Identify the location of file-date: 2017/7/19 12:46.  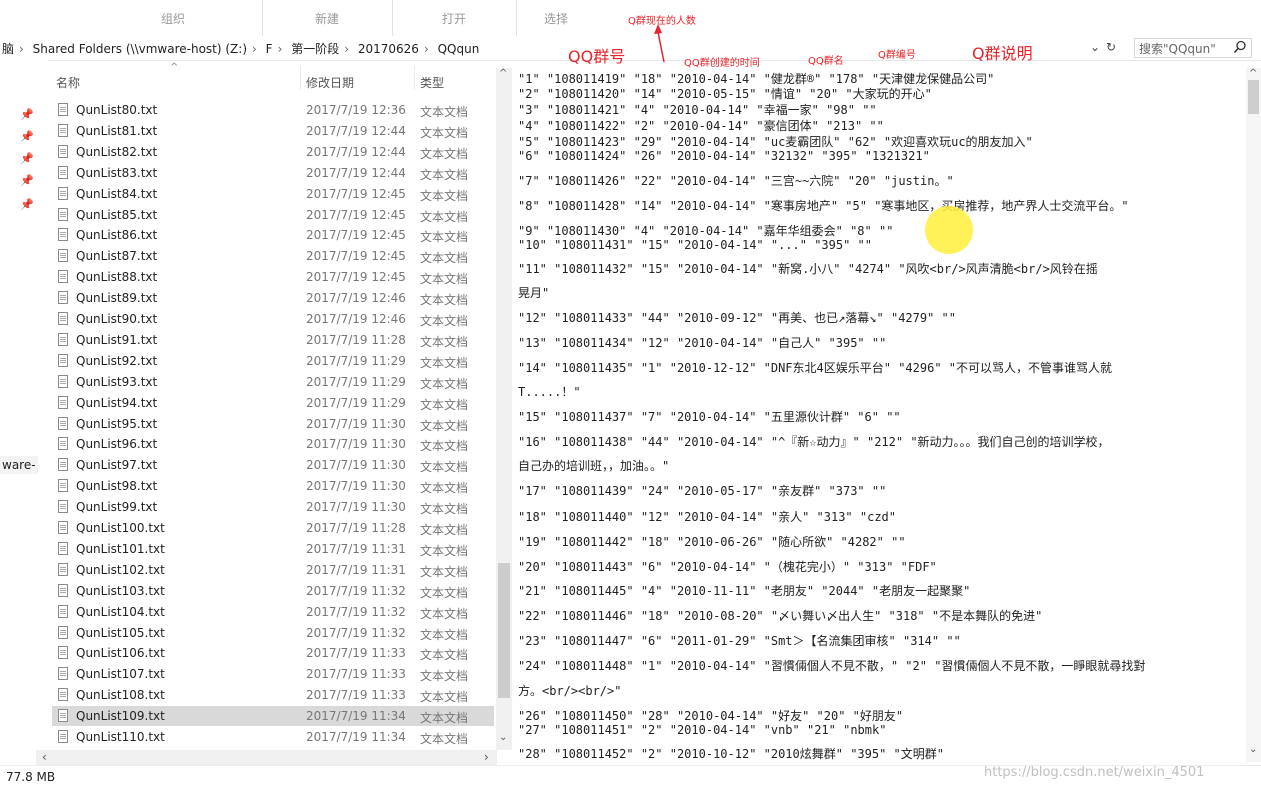
(356, 298).